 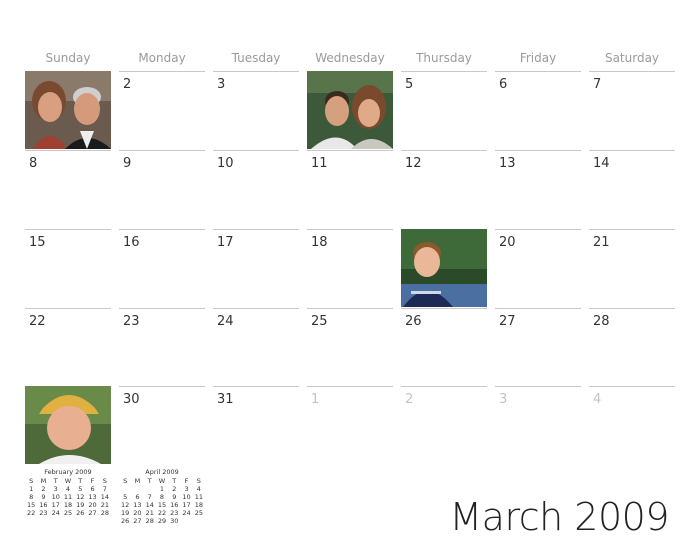 What do you see at coordinates (597, 399) in the screenshot?
I see `day-number: 4` at bounding box center [597, 399].